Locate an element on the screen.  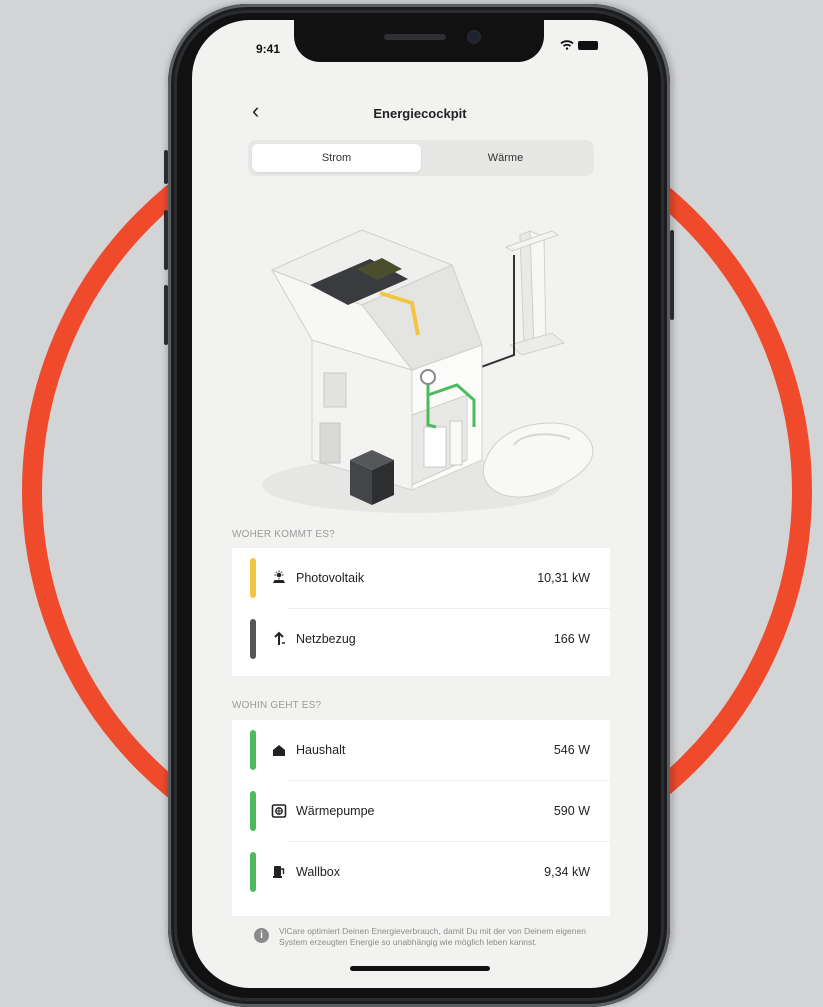
speaker-grille is located at coordinates (415, 37).